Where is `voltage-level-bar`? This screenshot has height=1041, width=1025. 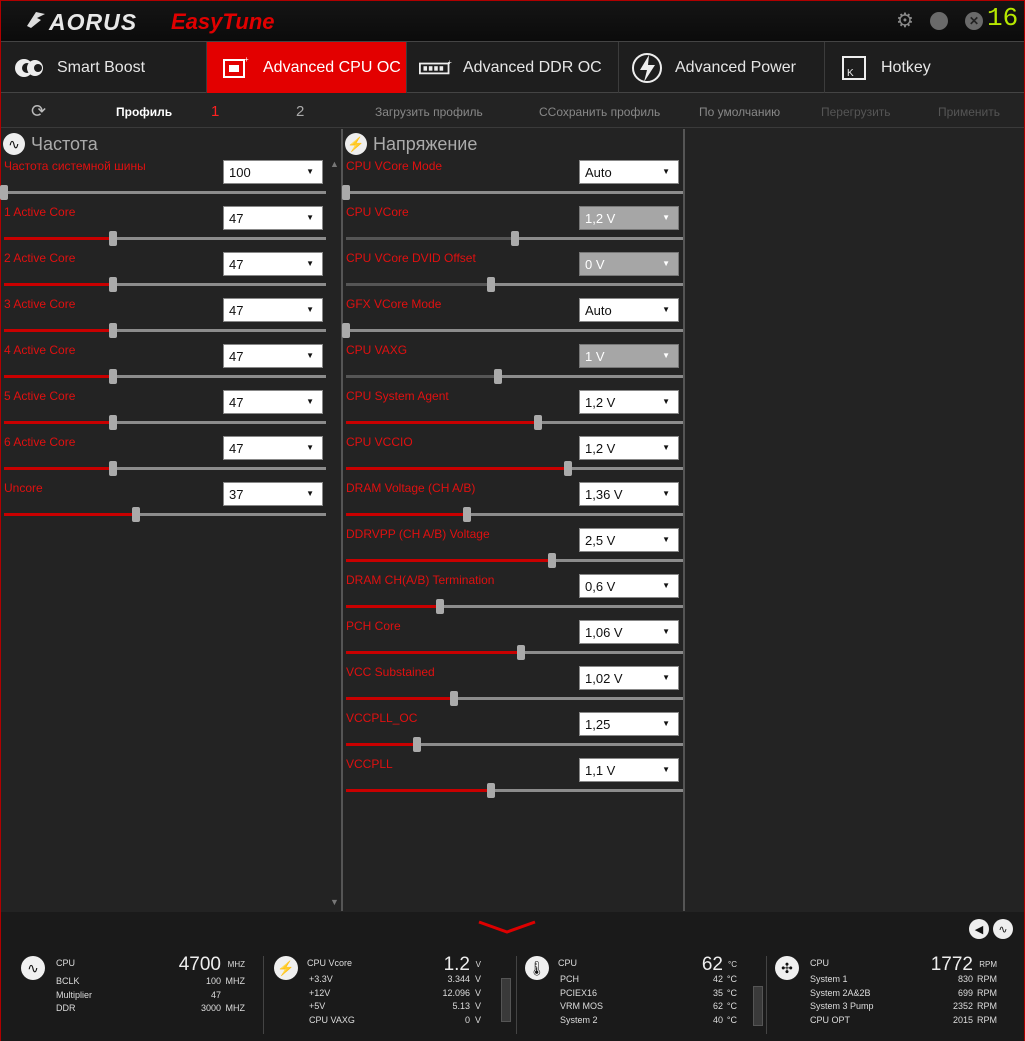 voltage-level-bar is located at coordinates (506, 1000).